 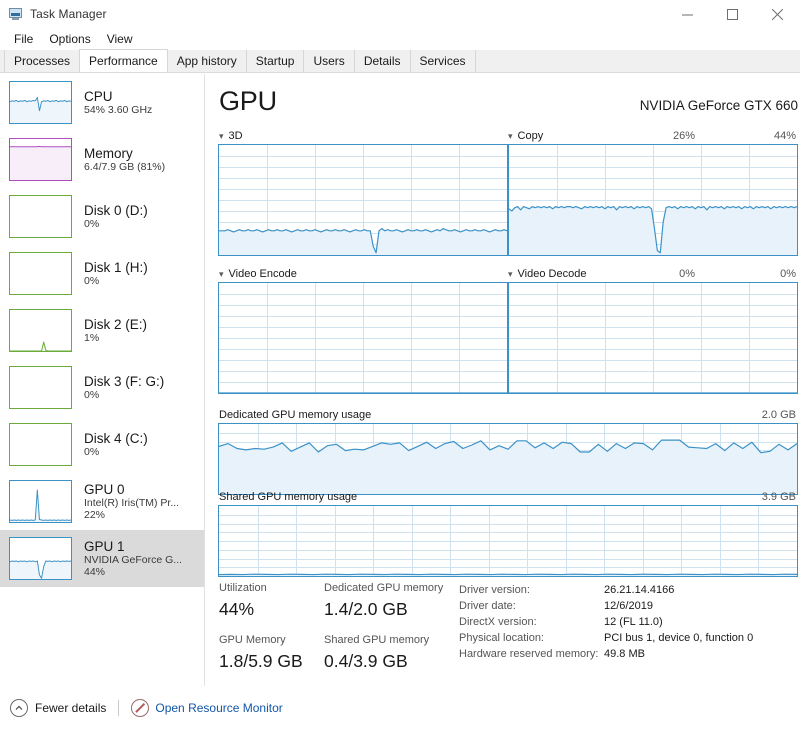 What do you see at coordinates (140, 707) in the screenshot?
I see `resource-monitor-icon` at bounding box center [140, 707].